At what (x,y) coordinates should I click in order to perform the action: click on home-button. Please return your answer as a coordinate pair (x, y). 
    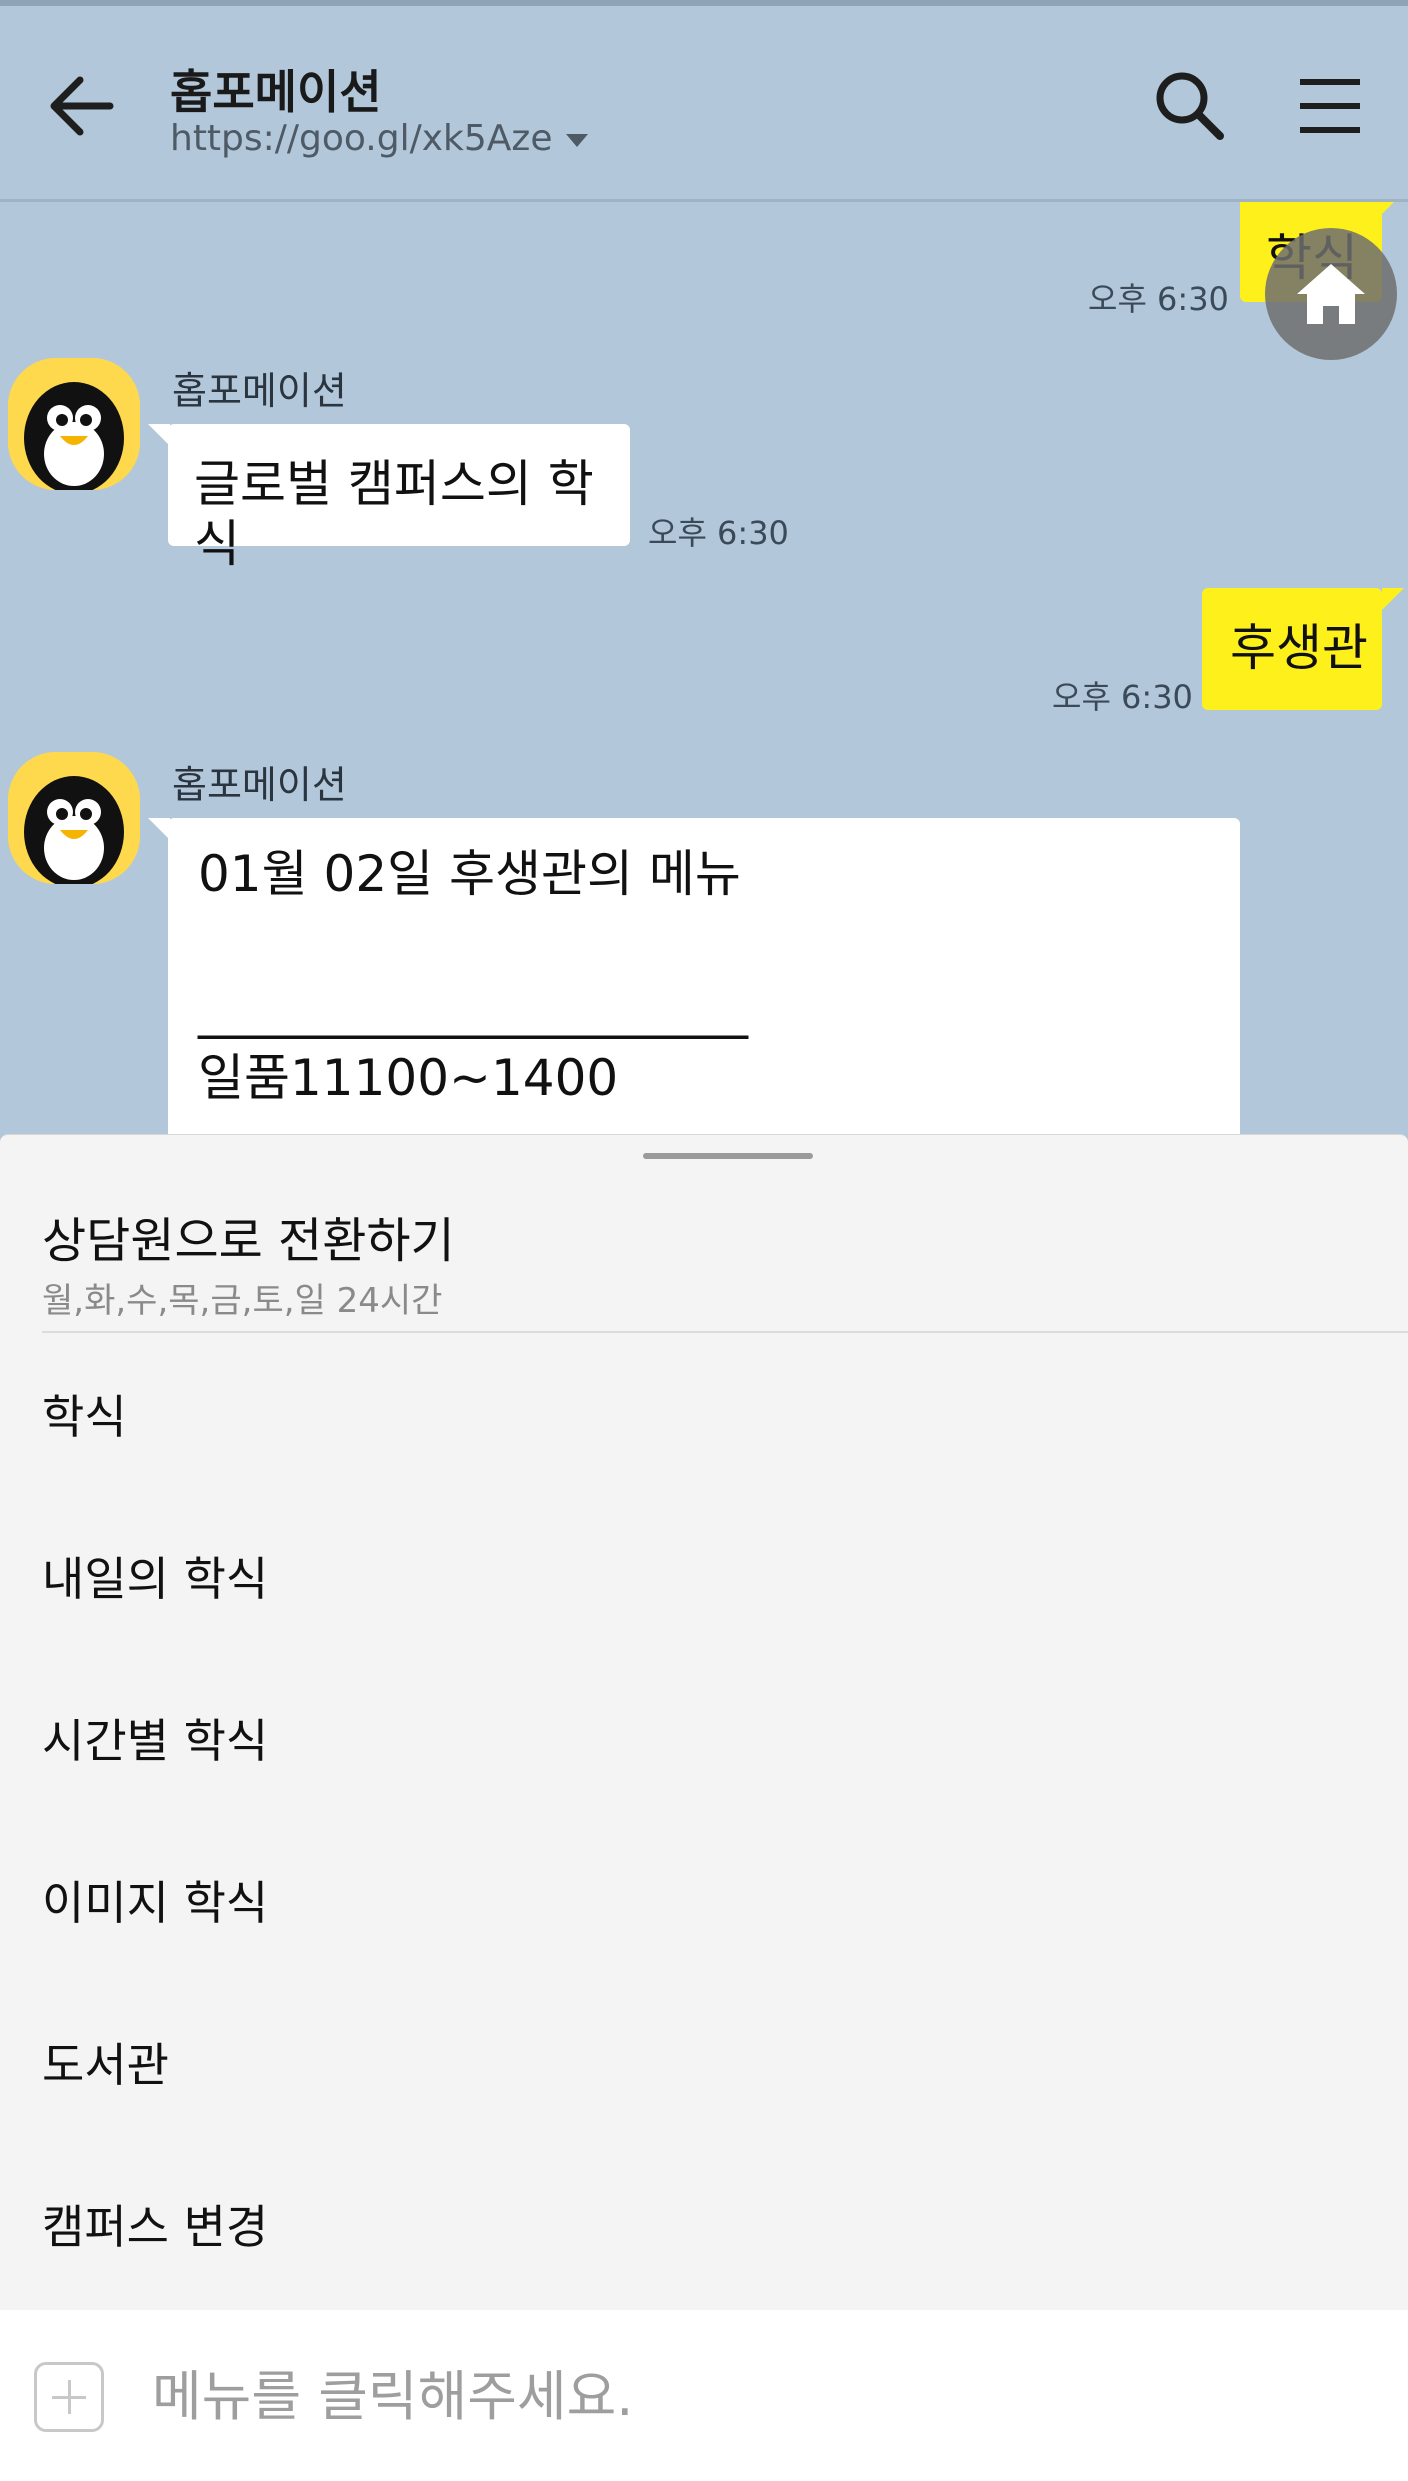
    Looking at the image, I should click on (1331, 294).